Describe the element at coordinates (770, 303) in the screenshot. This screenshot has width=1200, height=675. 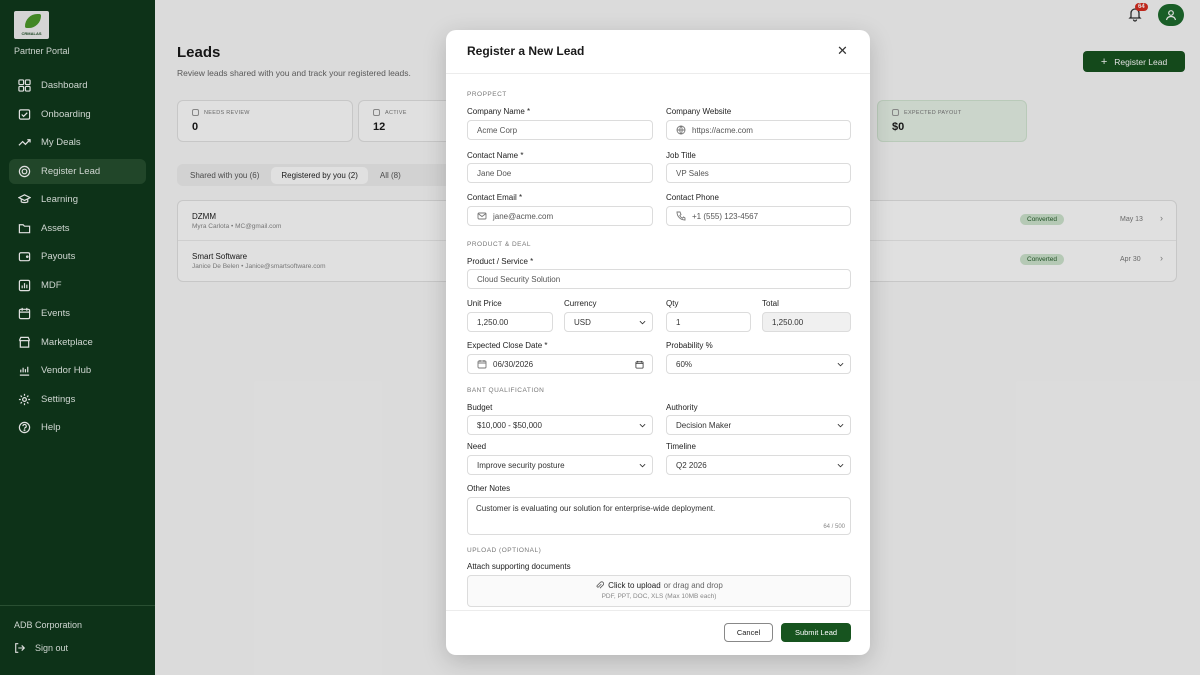
I see `total-label: Total` at that location.